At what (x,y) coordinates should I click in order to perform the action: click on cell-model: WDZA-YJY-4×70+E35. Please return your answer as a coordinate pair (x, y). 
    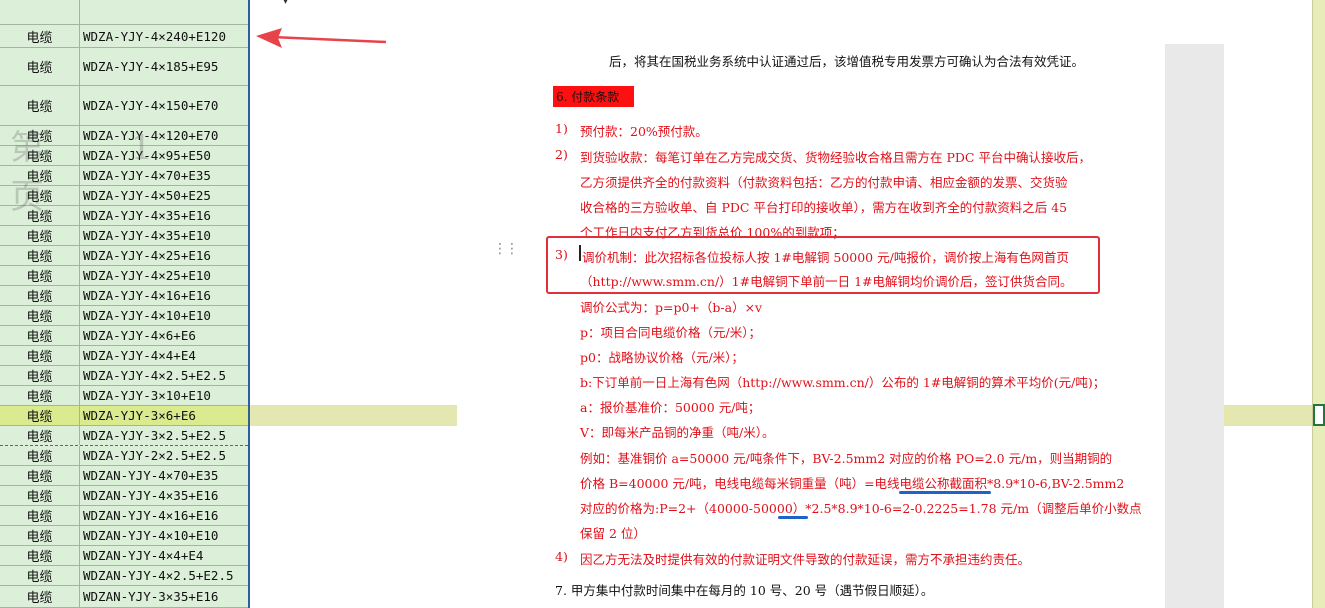
    Looking at the image, I should click on (164, 175).